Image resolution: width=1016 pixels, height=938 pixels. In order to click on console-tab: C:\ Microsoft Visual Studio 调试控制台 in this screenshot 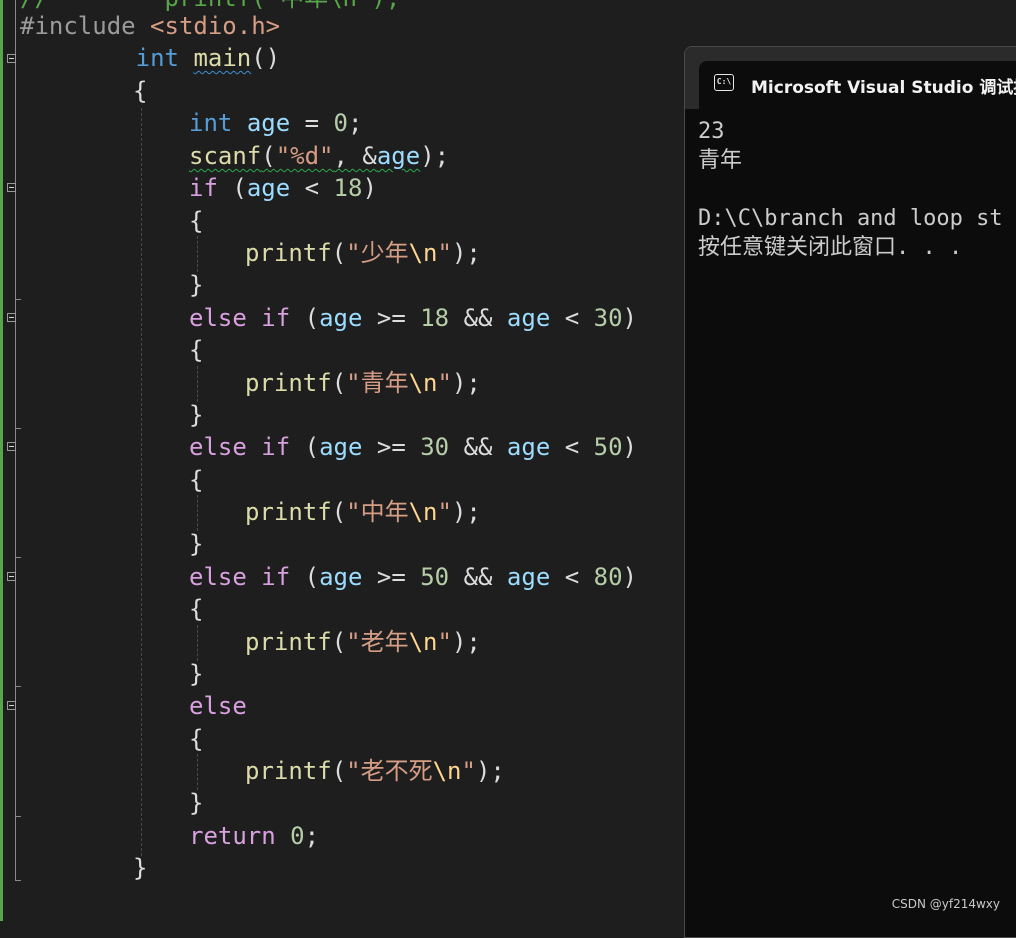, I will do `click(857, 85)`.